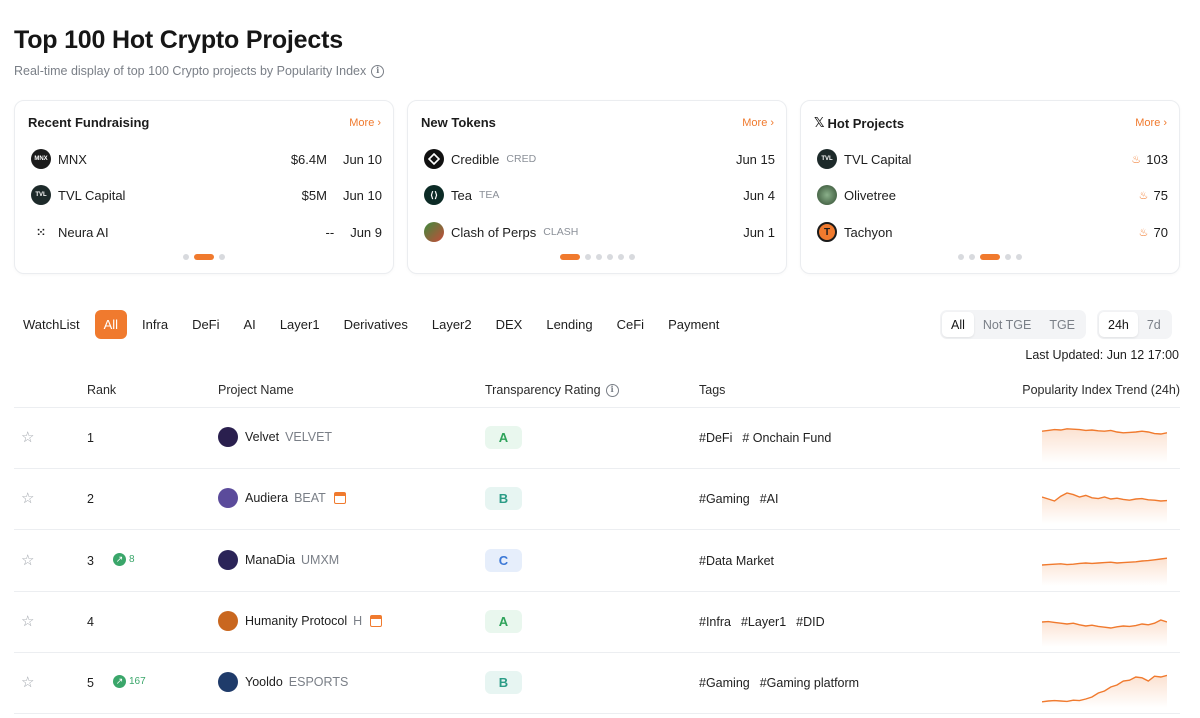 This screenshot has width=1200, height=718. I want to click on project-name: Velvet, so click(262, 437).